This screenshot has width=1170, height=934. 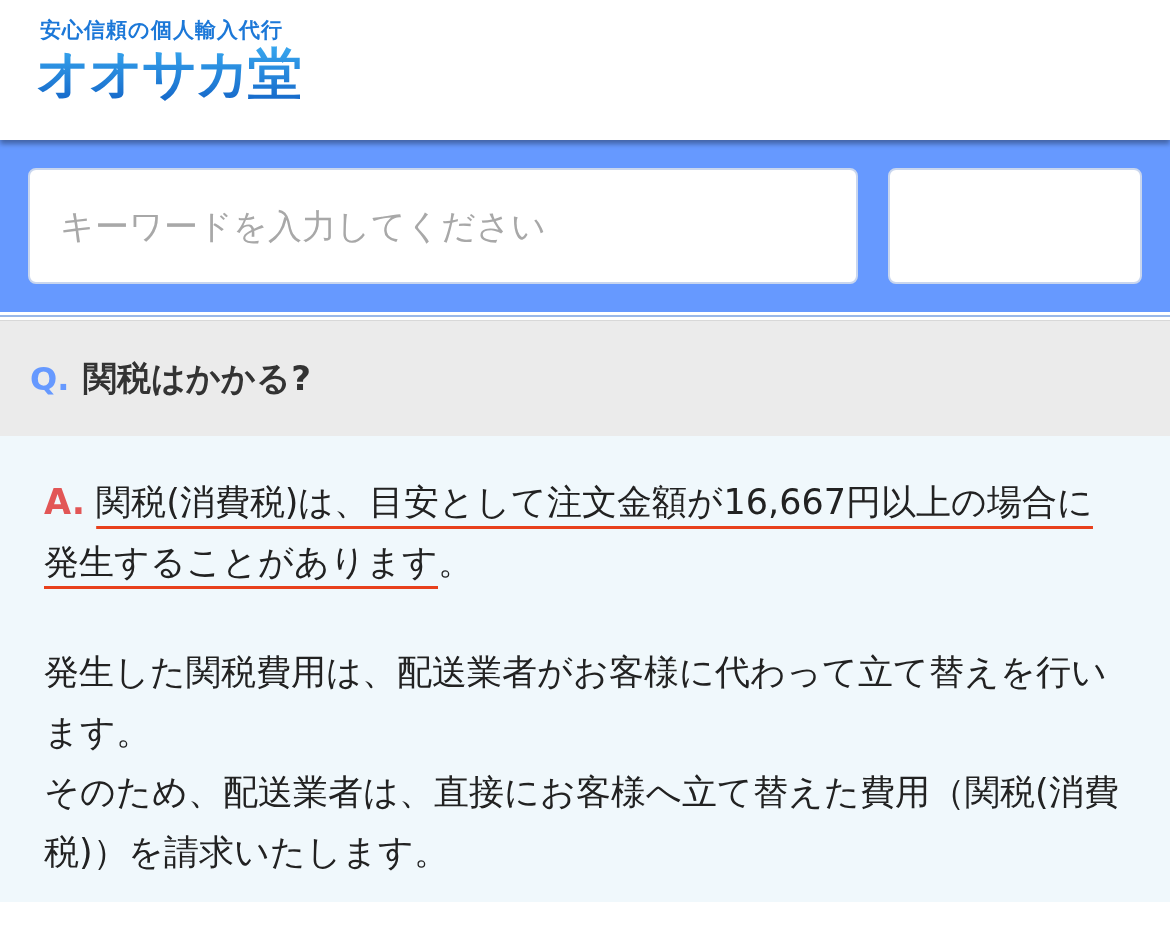 What do you see at coordinates (50, 378) in the screenshot?
I see `question-mark: Q.` at bounding box center [50, 378].